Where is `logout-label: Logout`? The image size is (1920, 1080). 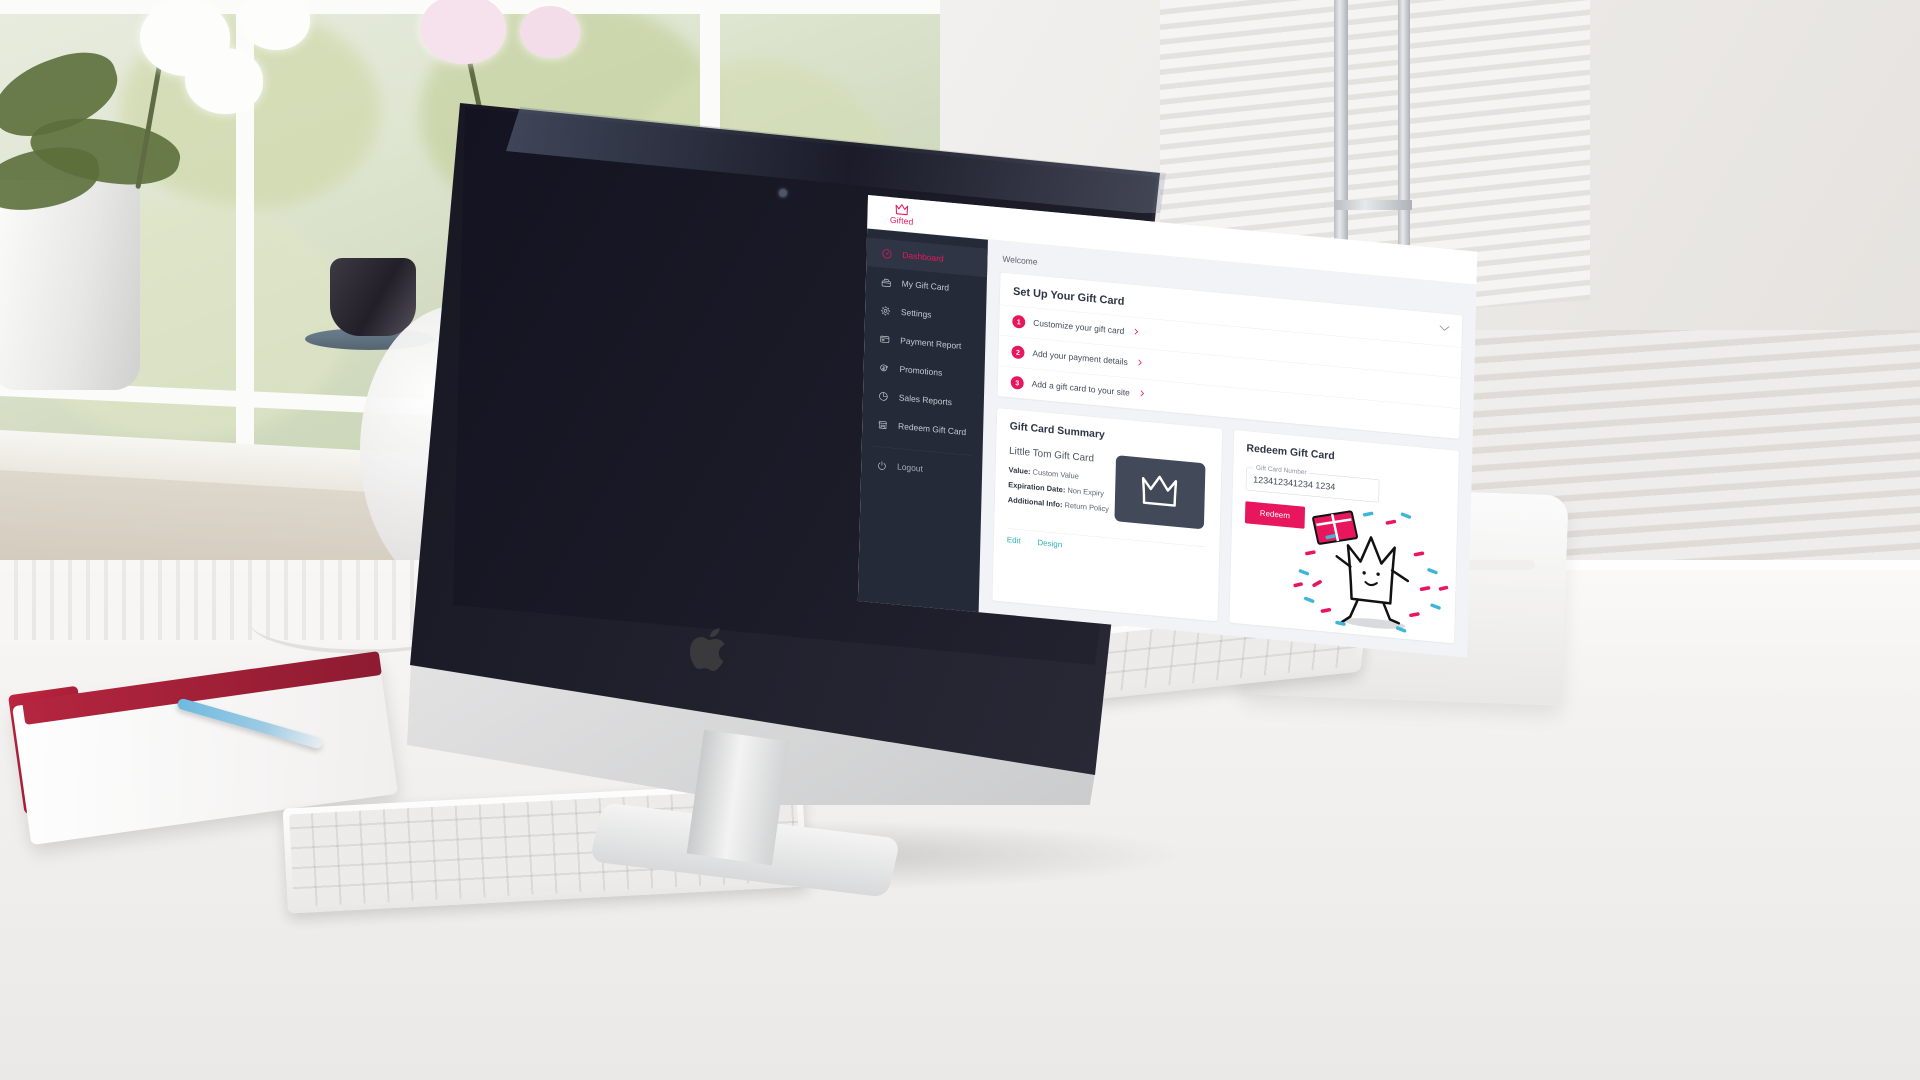 logout-label: Logout is located at coordinates (910, 467).